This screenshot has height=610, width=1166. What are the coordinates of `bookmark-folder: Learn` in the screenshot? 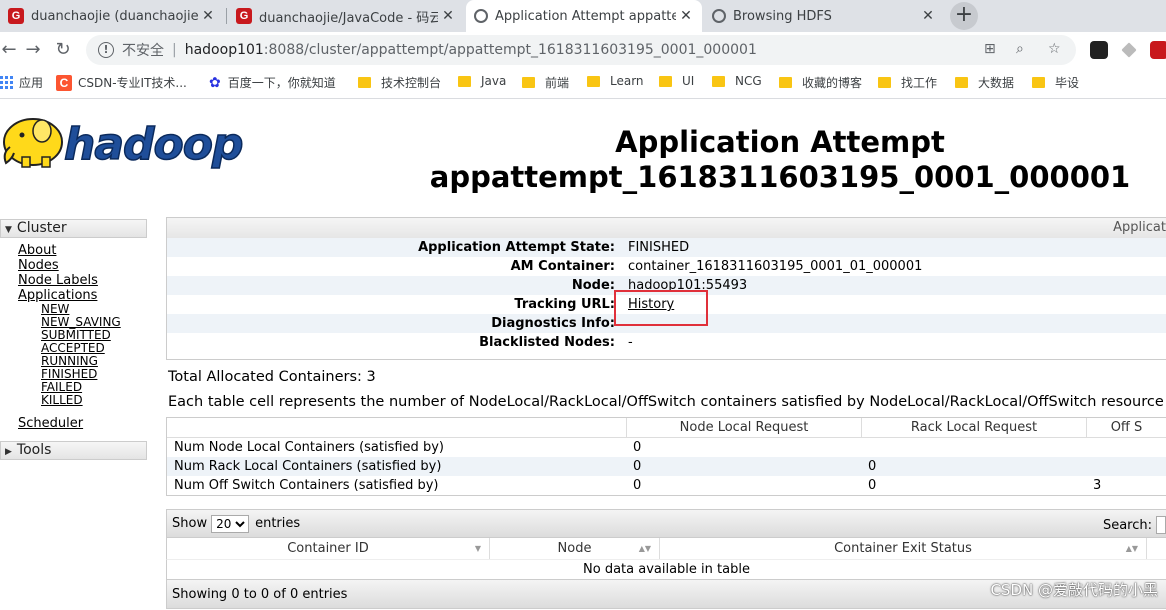 It's located at (615, 81).